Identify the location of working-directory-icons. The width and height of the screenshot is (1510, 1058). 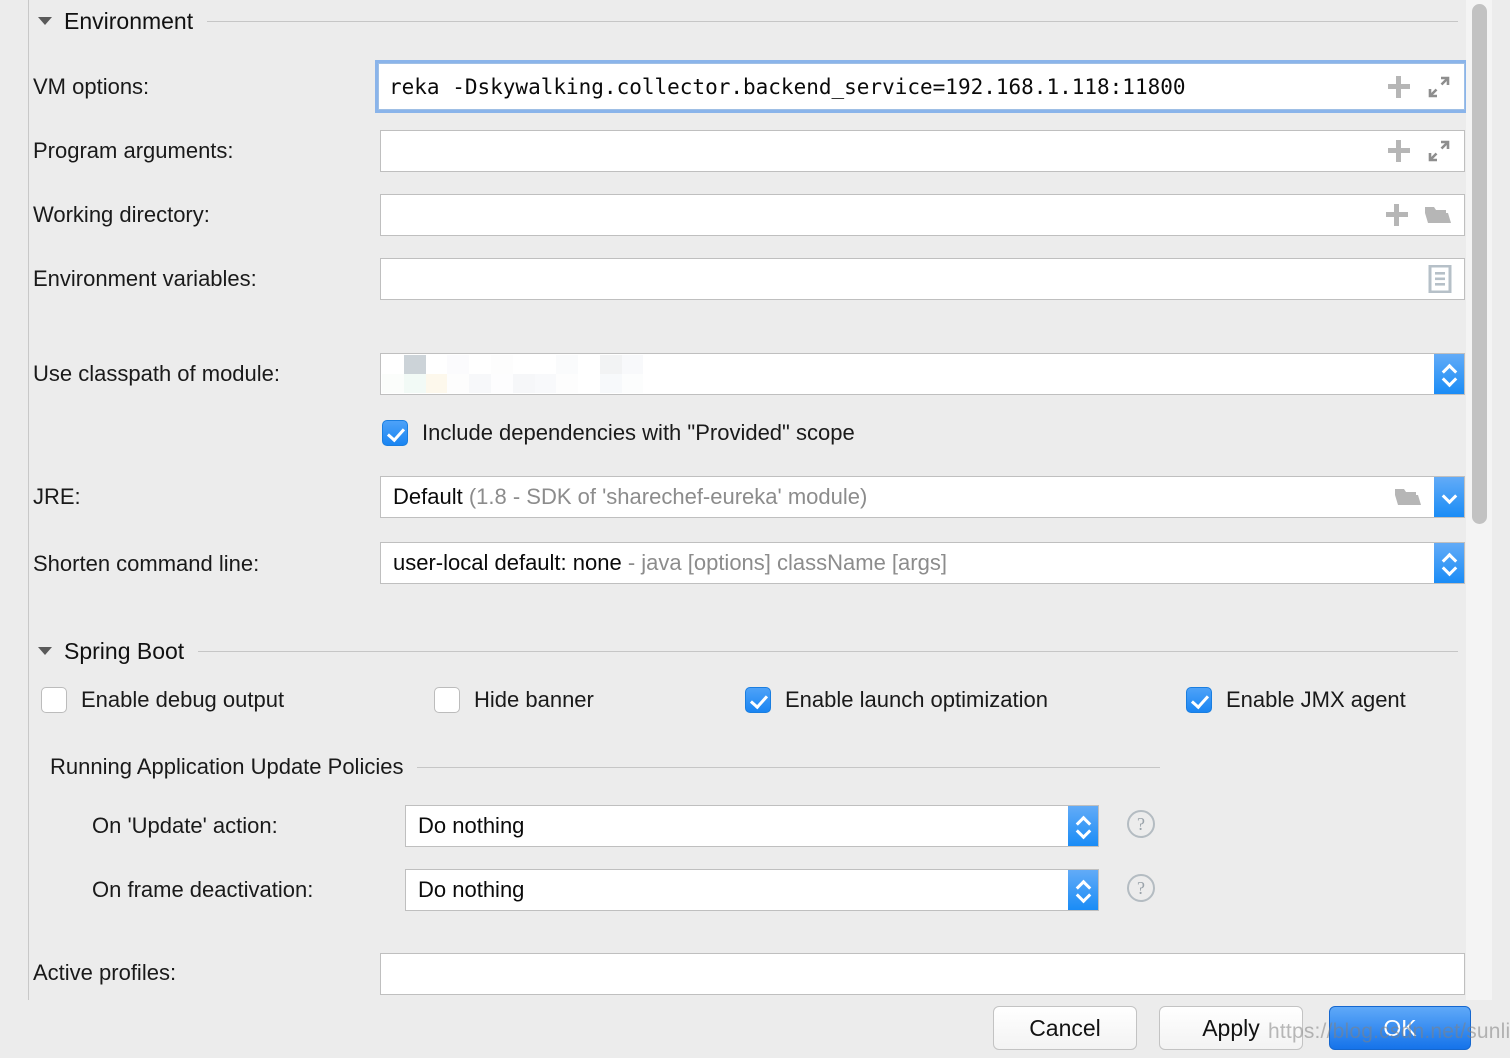
(1425, 215).